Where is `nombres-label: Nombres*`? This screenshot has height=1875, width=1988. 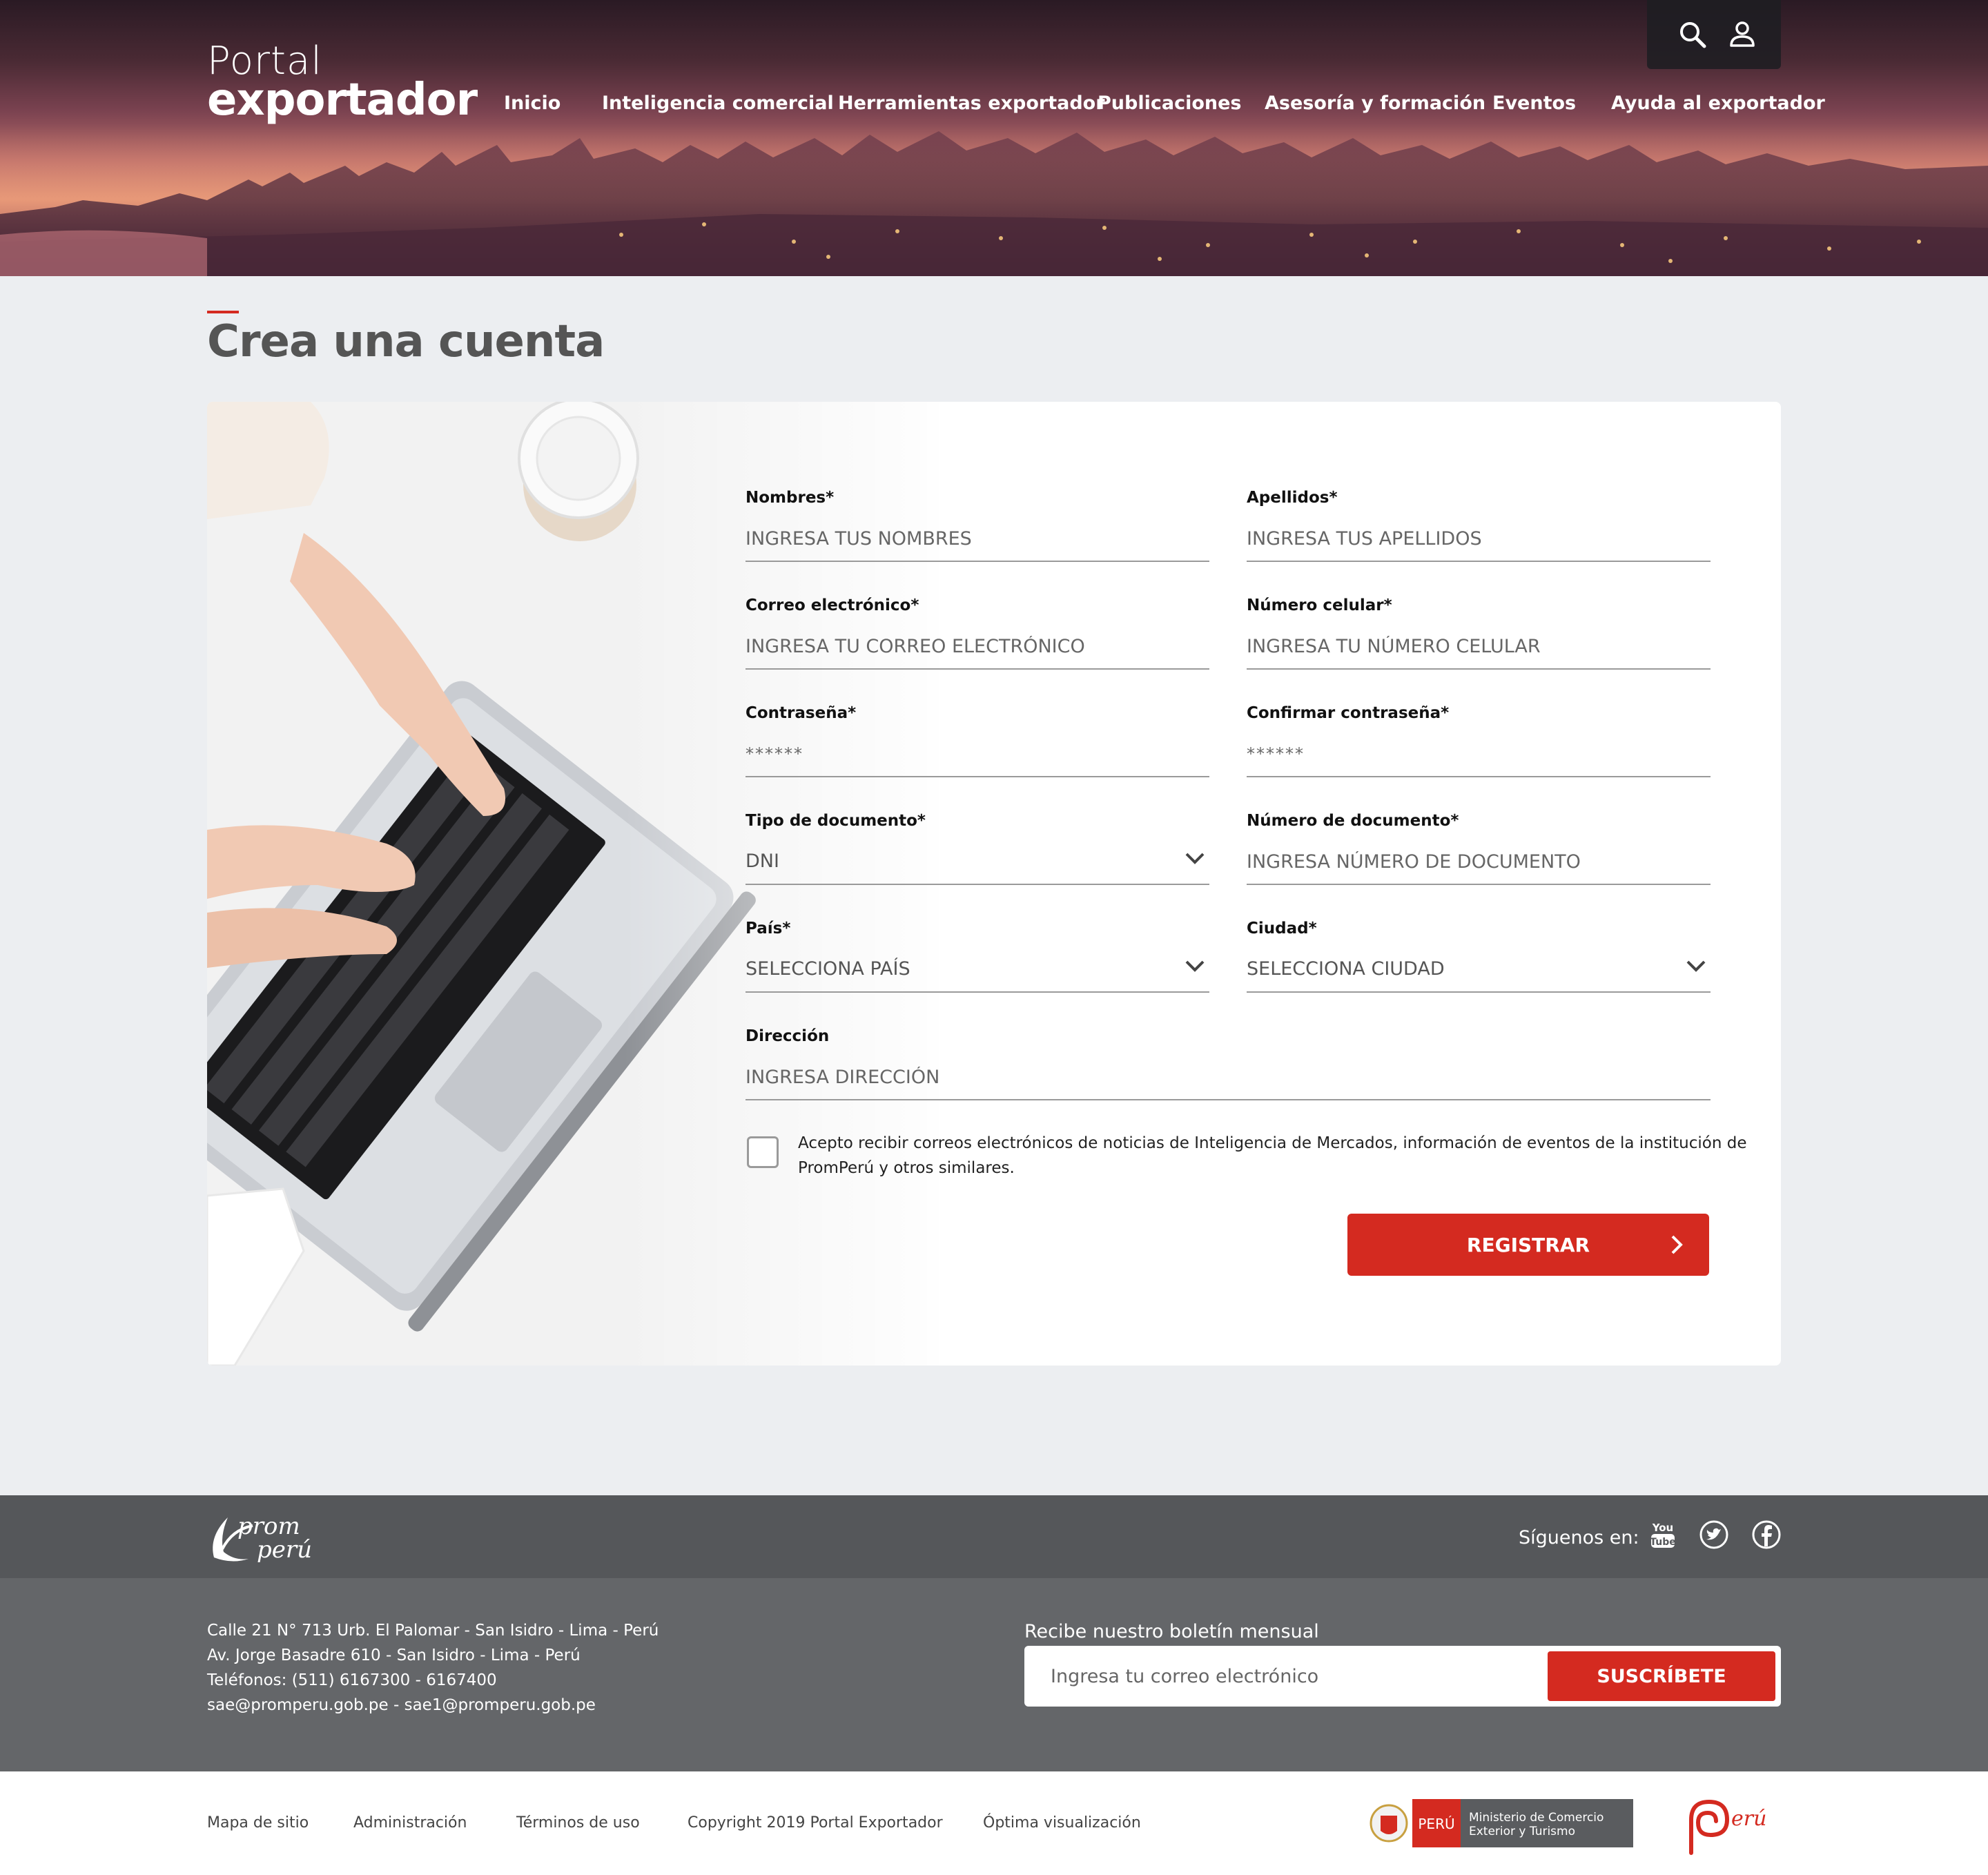 nombres-label: Nombres* is located at coordinates (790, 498).